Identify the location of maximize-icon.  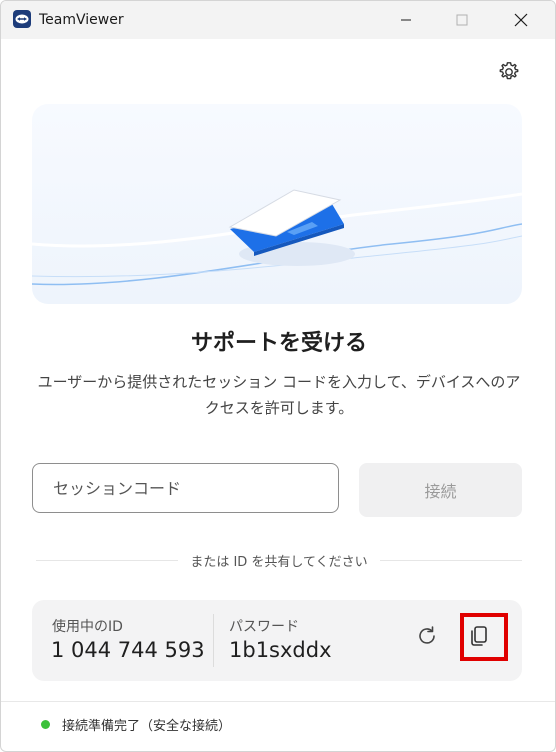
(462, 20).